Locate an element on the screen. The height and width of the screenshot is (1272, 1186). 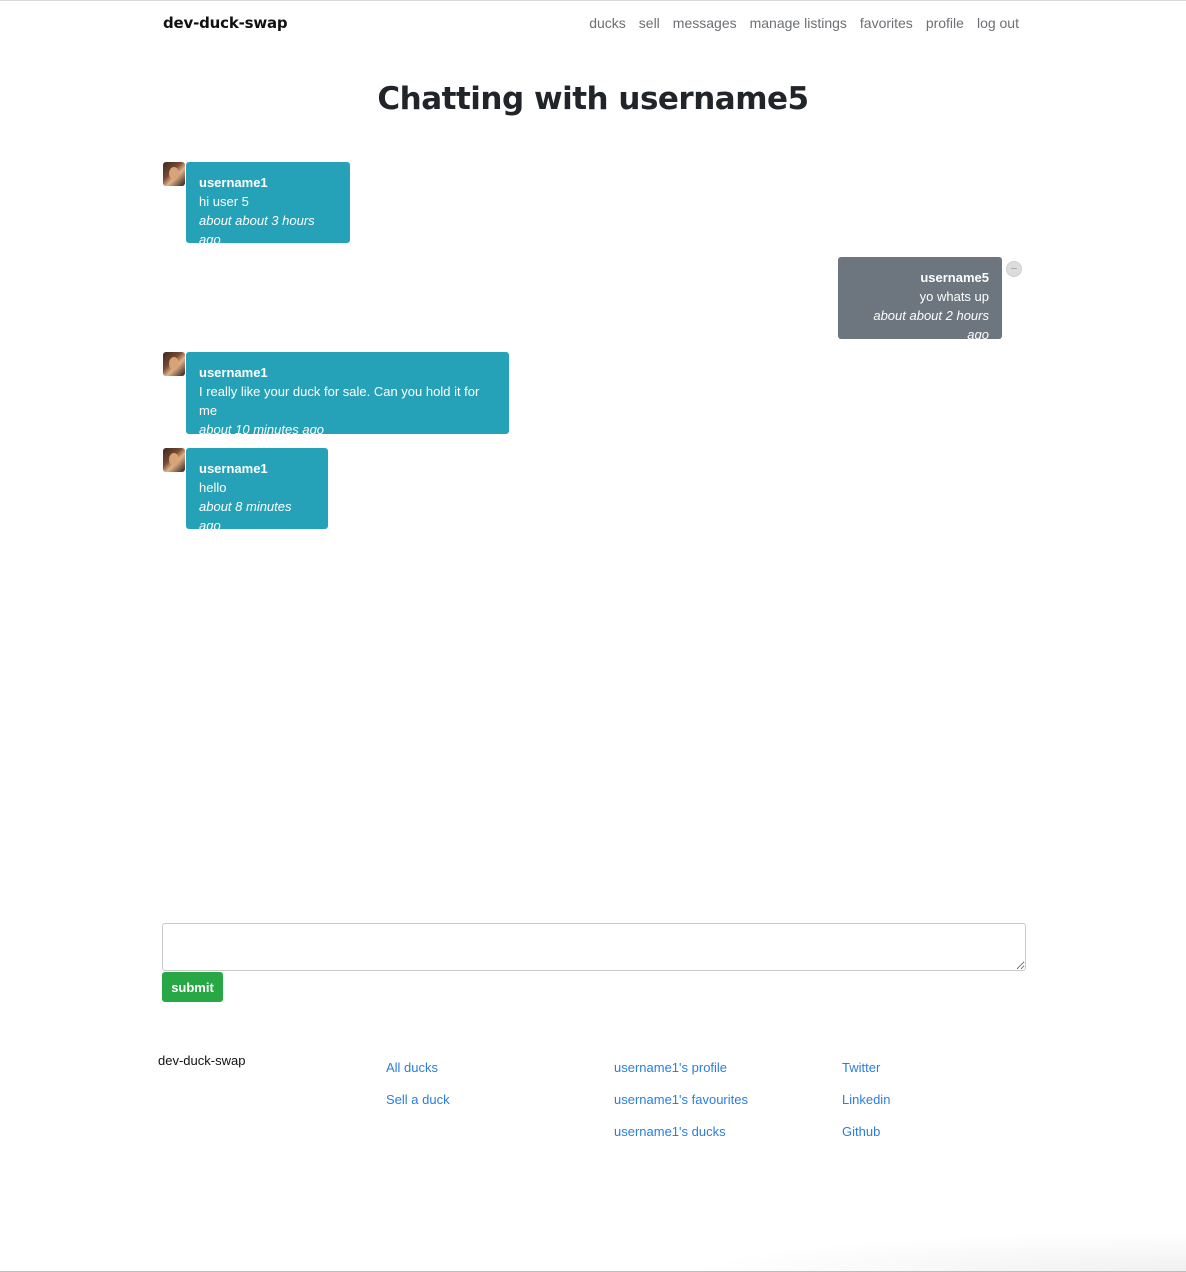
message-author: username5 is located at coordinates (954, 277).